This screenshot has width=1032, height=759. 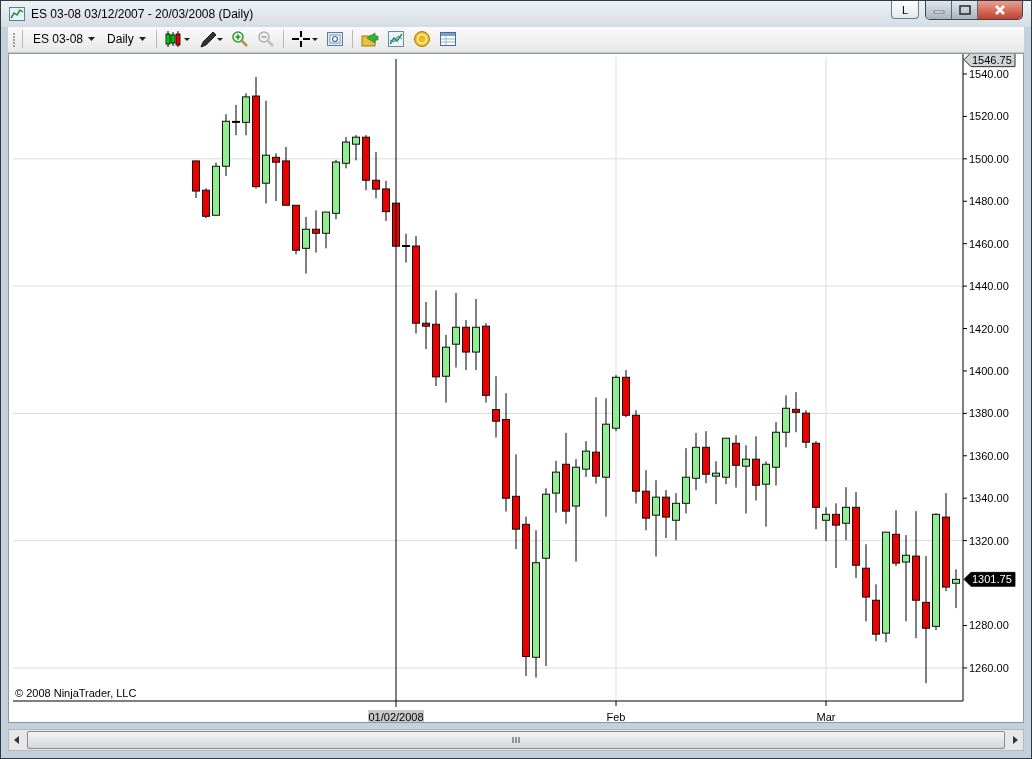 What do you see at coordinates (989, 285) in the screenshot?
I see `axis-label: 1440.00` at bounding box center [989, 285].